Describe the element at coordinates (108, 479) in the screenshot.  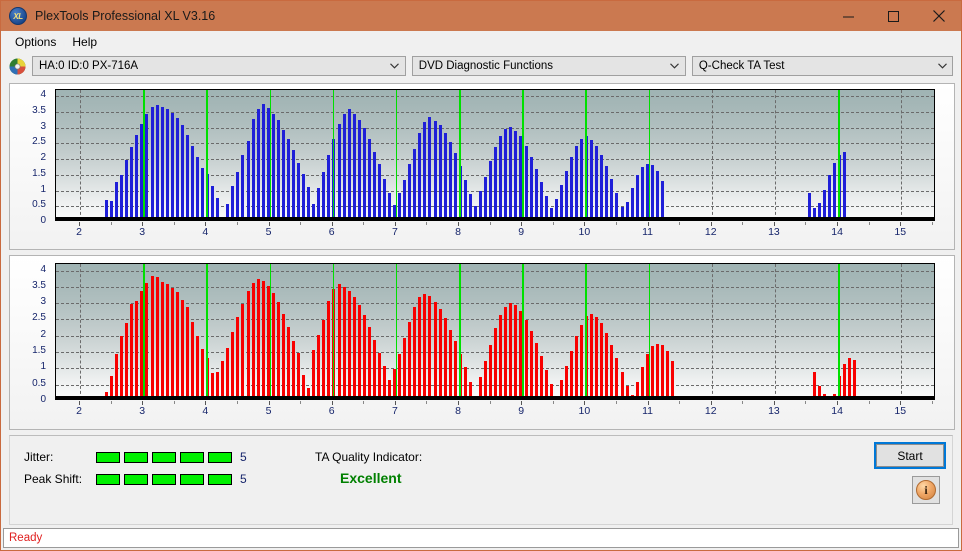
I see `meter-segment` at that location.